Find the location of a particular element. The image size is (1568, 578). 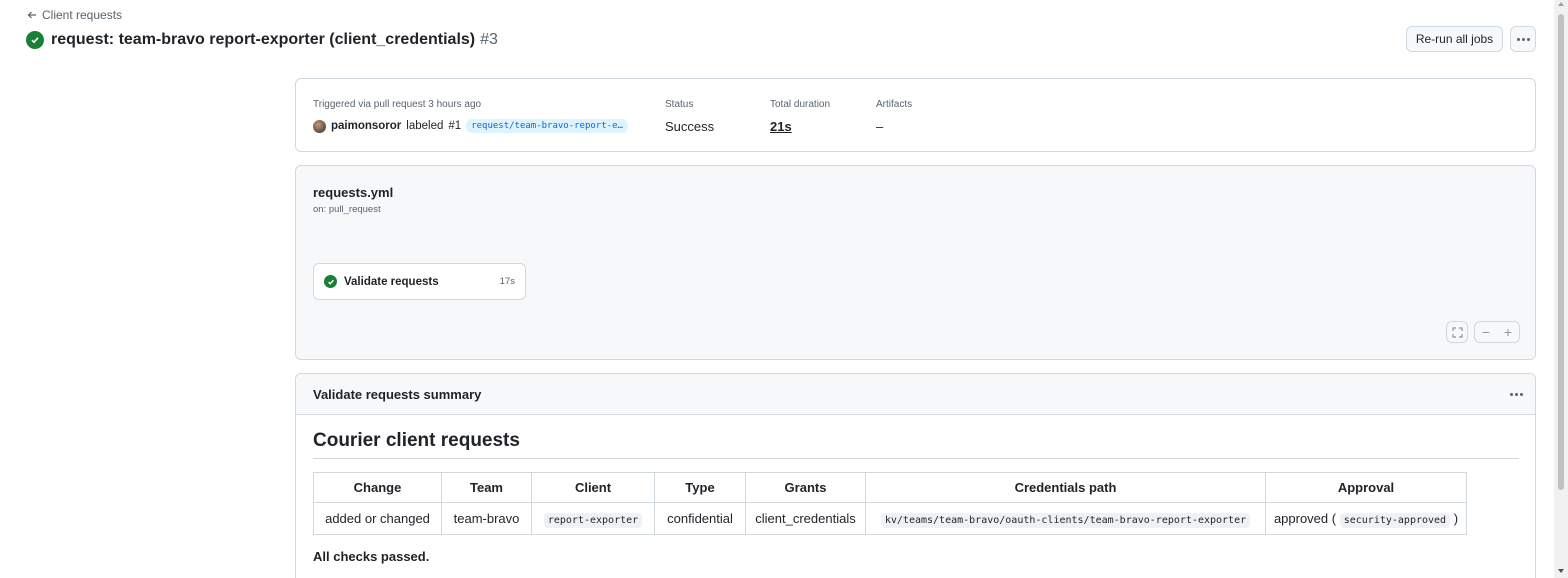

checks-result: All checks passed. is located at coordinates (371, 556).